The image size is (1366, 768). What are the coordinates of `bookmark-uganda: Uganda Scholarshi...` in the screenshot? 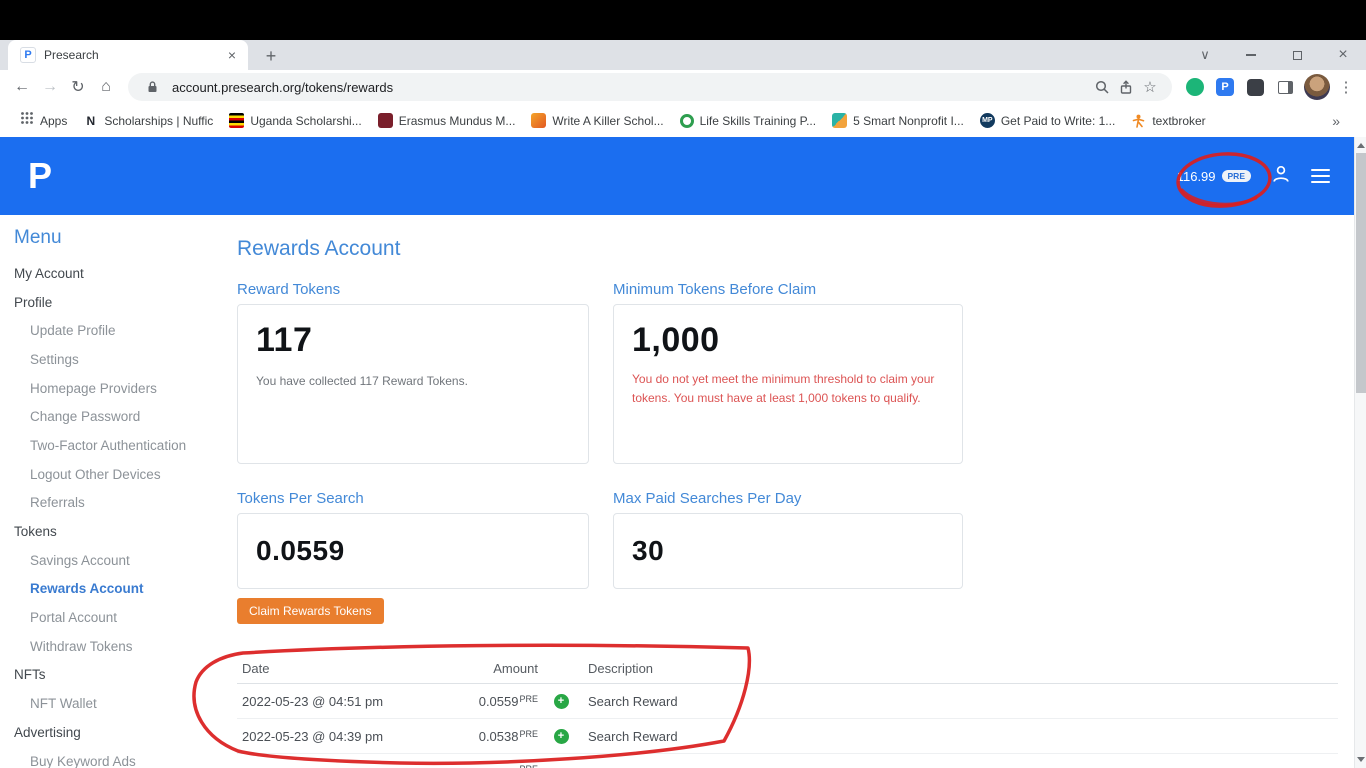 It's located at (295, 120).